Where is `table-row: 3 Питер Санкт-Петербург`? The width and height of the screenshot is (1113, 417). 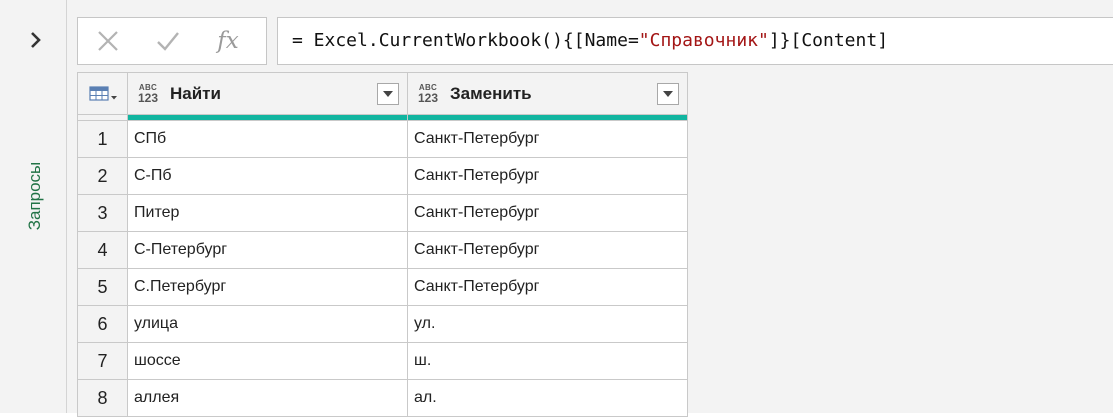
table-row: 3 Питер Санкт-Петербург is located at coordinates (382, 213).